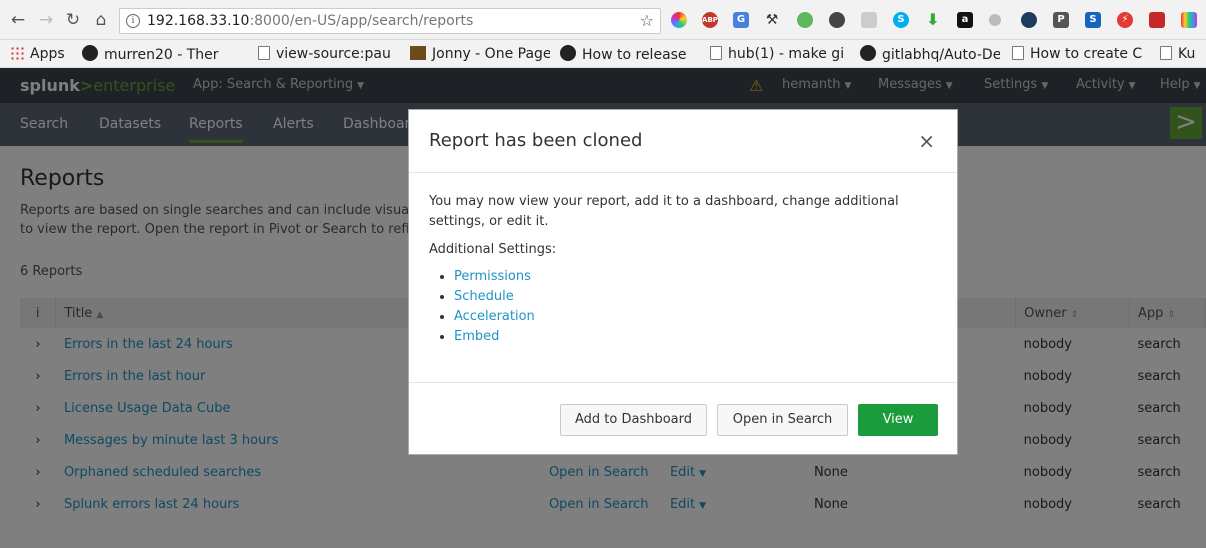 Image resolution: width=1206 pixels, height=548 pixels. I want to click on download-extension-icon: ⬇, so click(933, 20).